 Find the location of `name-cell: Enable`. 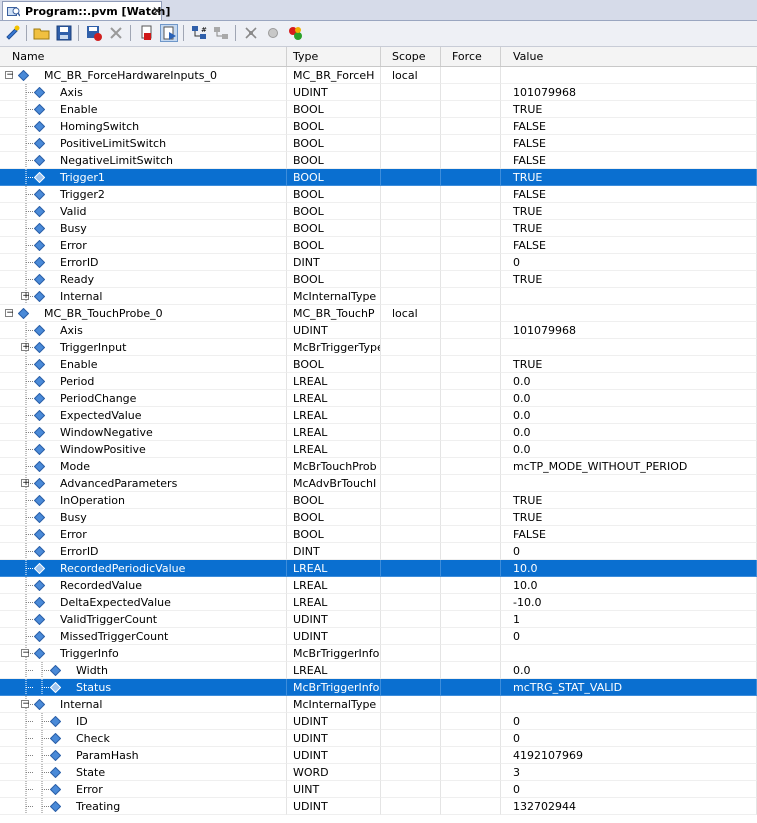

name-cell: Enable is located at coordinates (143, 364).